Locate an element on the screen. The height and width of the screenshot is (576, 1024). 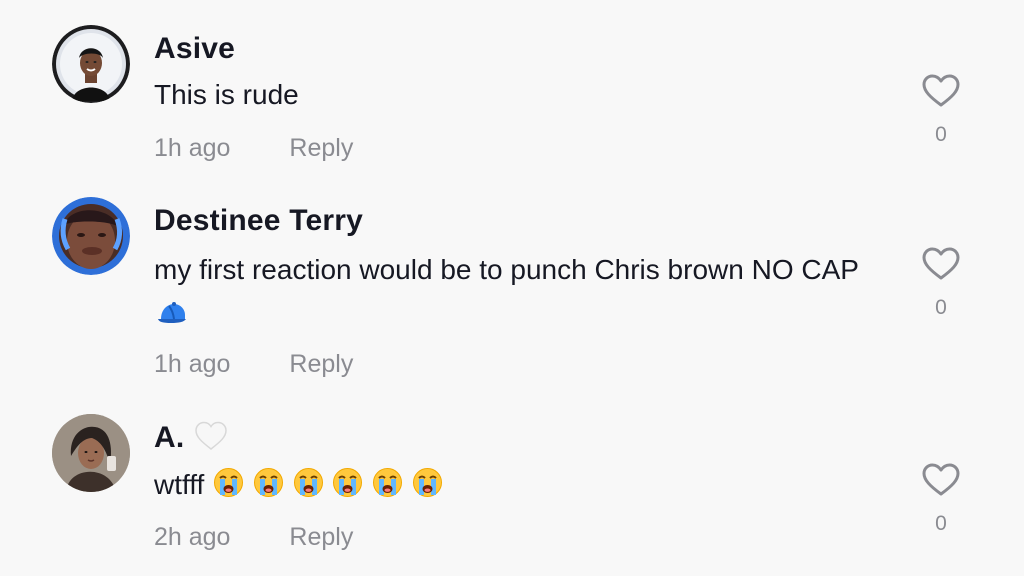
comment-meta: 1h ago Reply is located at coordinates (253, 364).